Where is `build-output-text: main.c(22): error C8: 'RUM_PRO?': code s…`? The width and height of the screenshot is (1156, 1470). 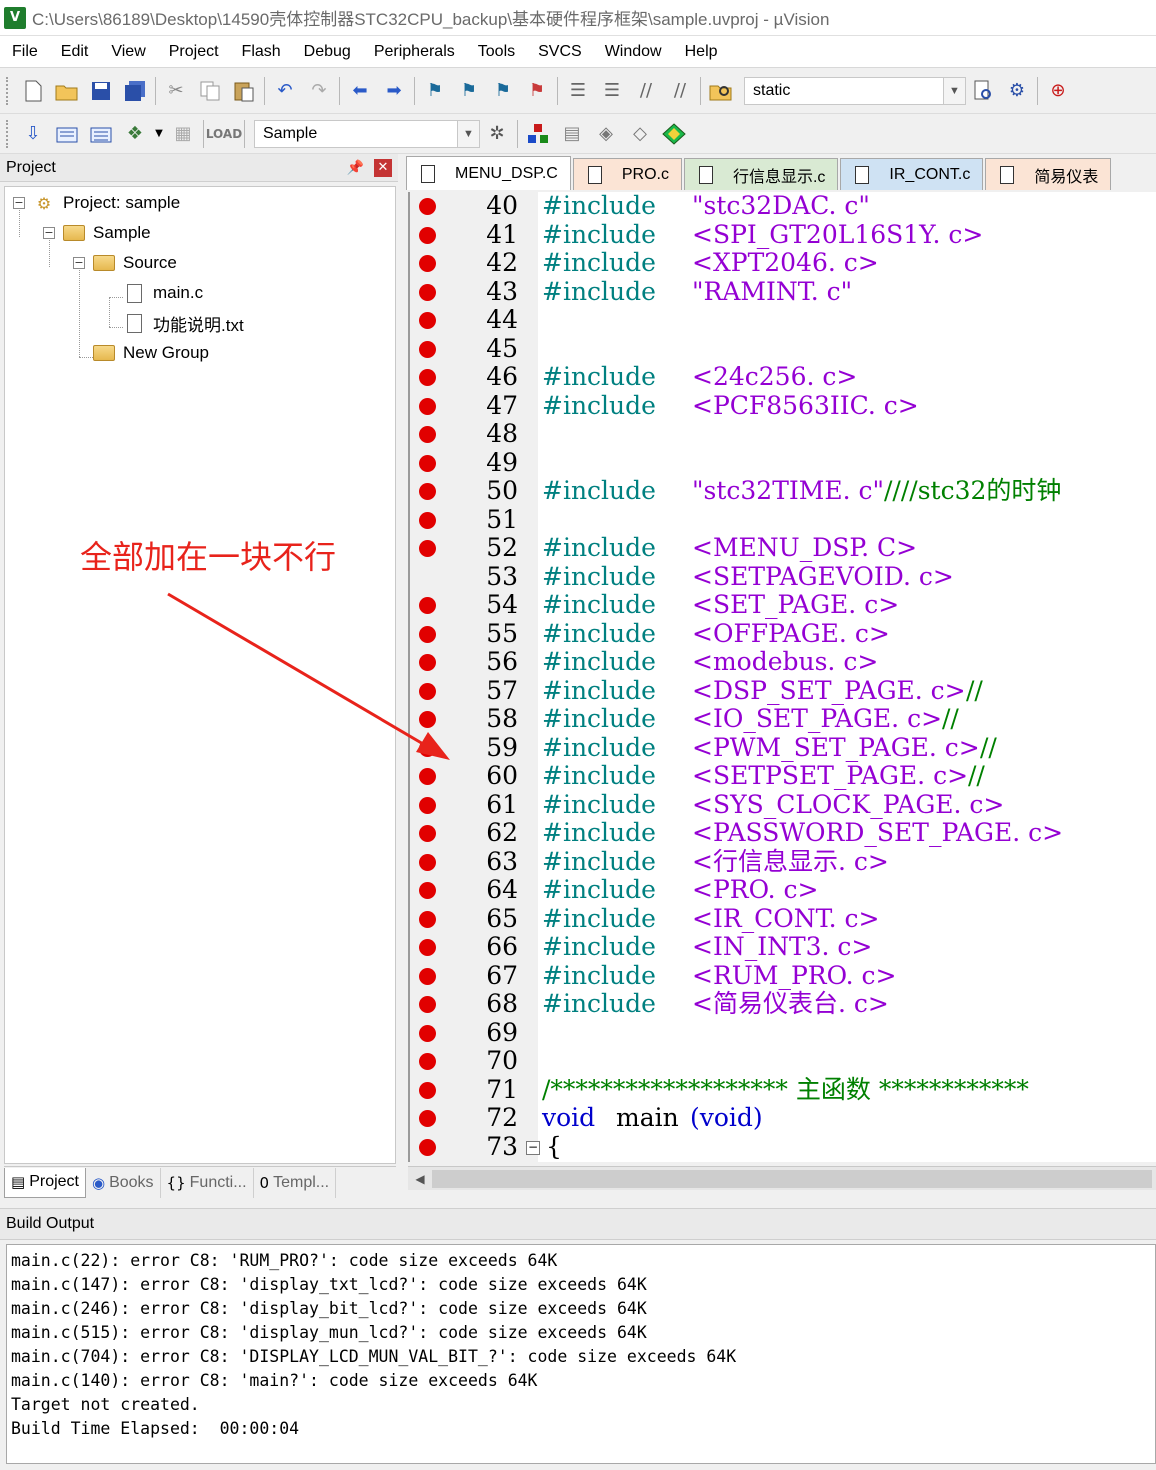 build-output-text: main.c(22): error C8: 'RUM_PRO?': code s… is located at coordinates (581, 1354).